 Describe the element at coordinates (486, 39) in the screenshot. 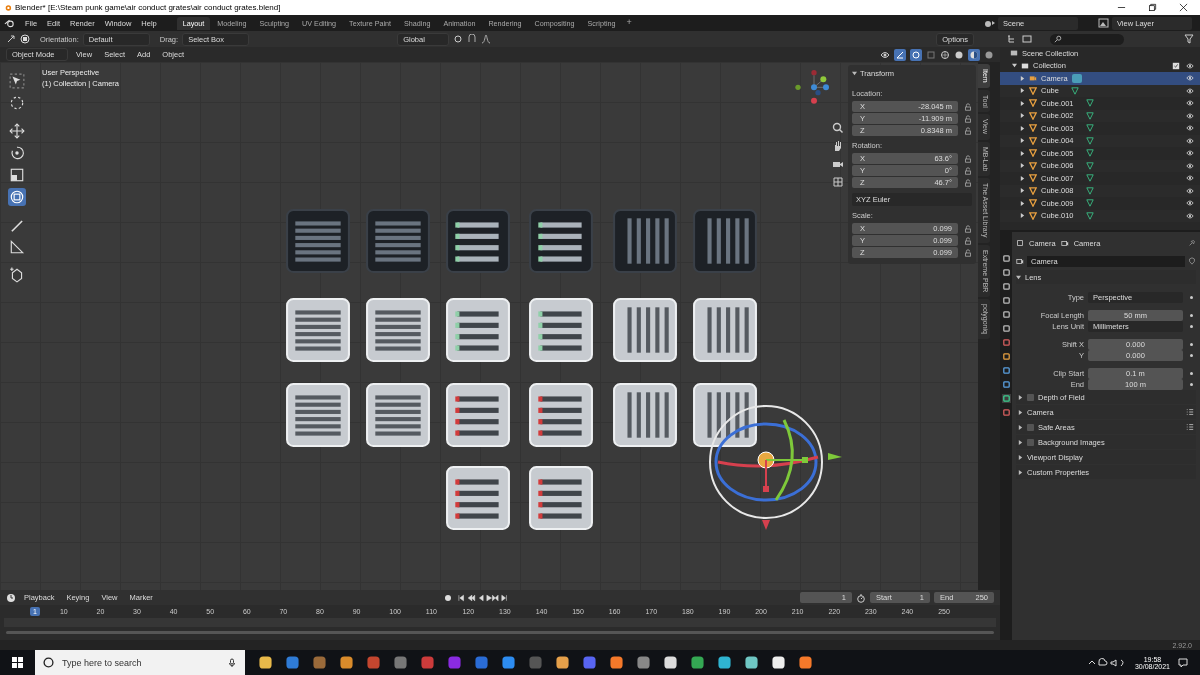

I see `proportional-edit-icon` at that location.